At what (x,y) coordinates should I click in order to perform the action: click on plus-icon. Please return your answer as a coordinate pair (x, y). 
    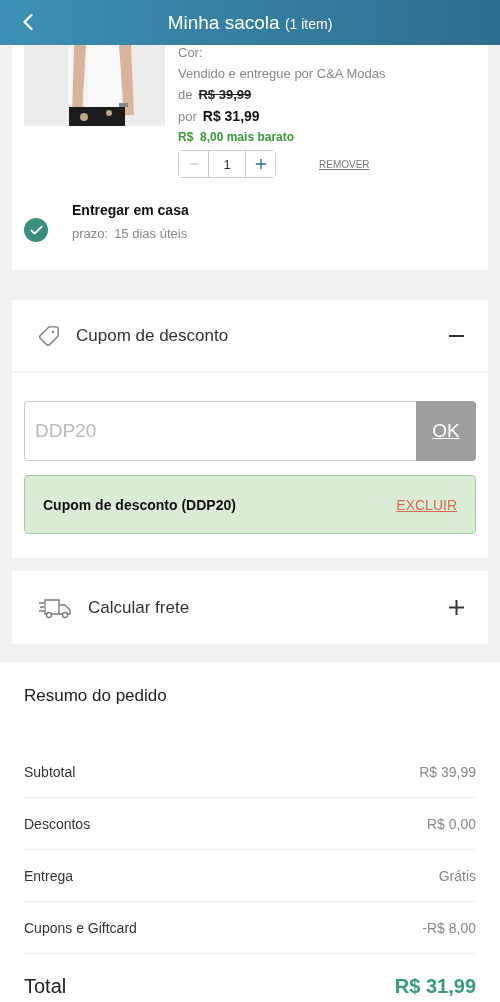
    Looking at the image, I should click on (456, 607).